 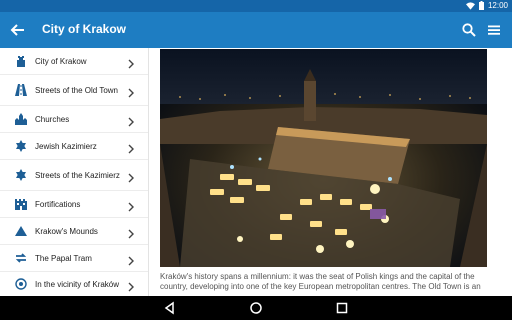 I want to click on sidebar-item-label: Fortifications, so click(x=58, y=204).